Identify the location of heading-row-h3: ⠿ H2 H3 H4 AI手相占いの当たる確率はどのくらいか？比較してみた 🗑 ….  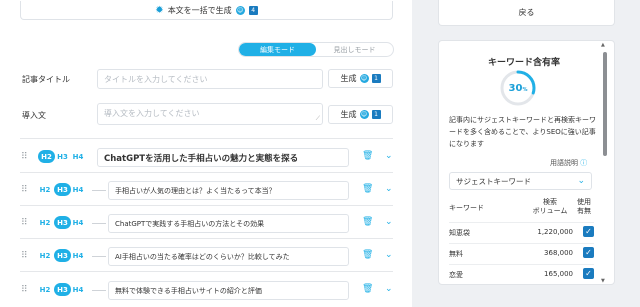
(206, 256).